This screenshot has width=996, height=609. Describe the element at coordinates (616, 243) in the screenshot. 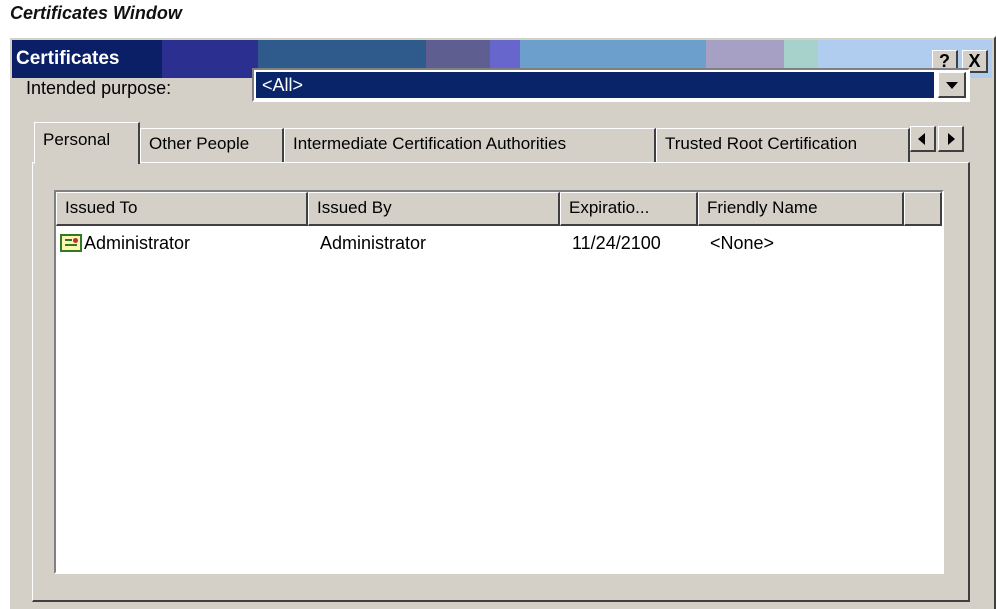

I see `cell-expiration: 11/24/2100` at that location.